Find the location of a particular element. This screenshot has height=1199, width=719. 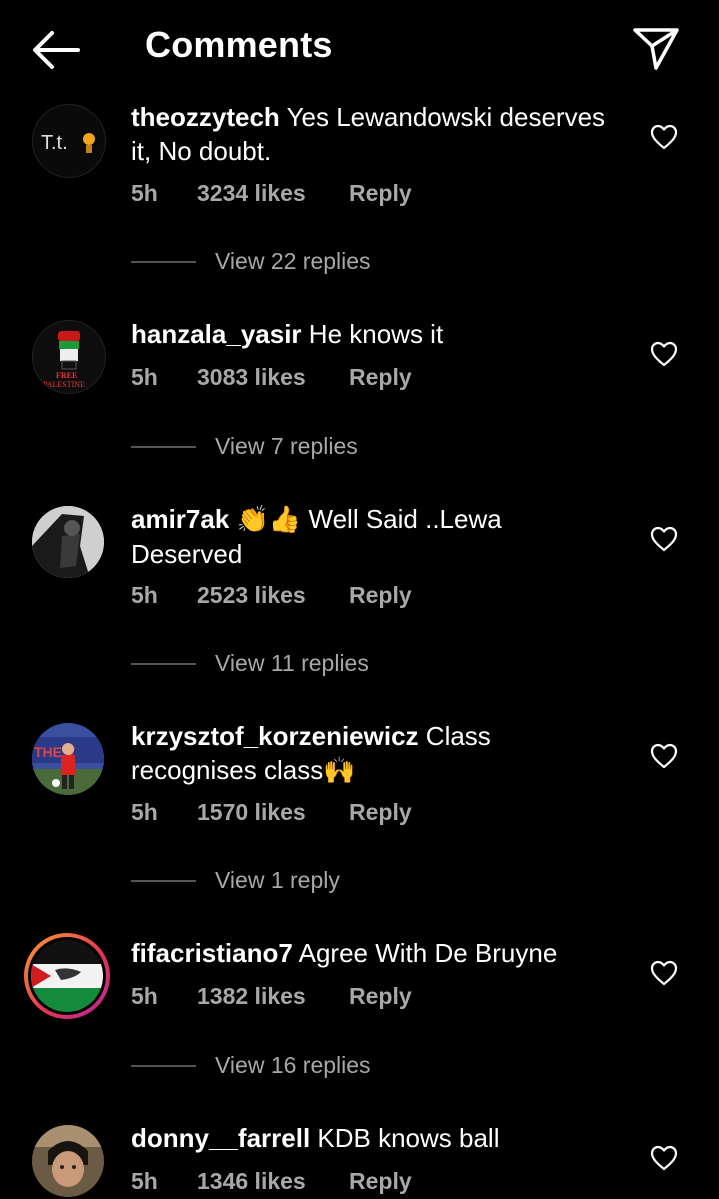

avatar-flag-image is located at coordinates (67, 976).